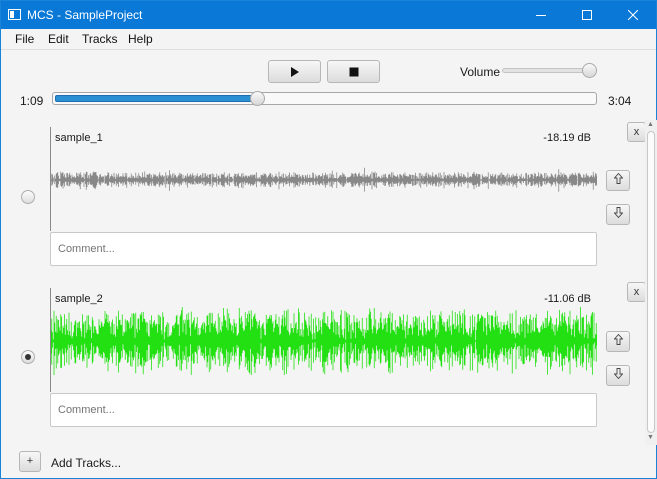 This screenshot has width=657, height=479. I want to click on scroll-up-arrow-icon: ▲, so click(650, 124).